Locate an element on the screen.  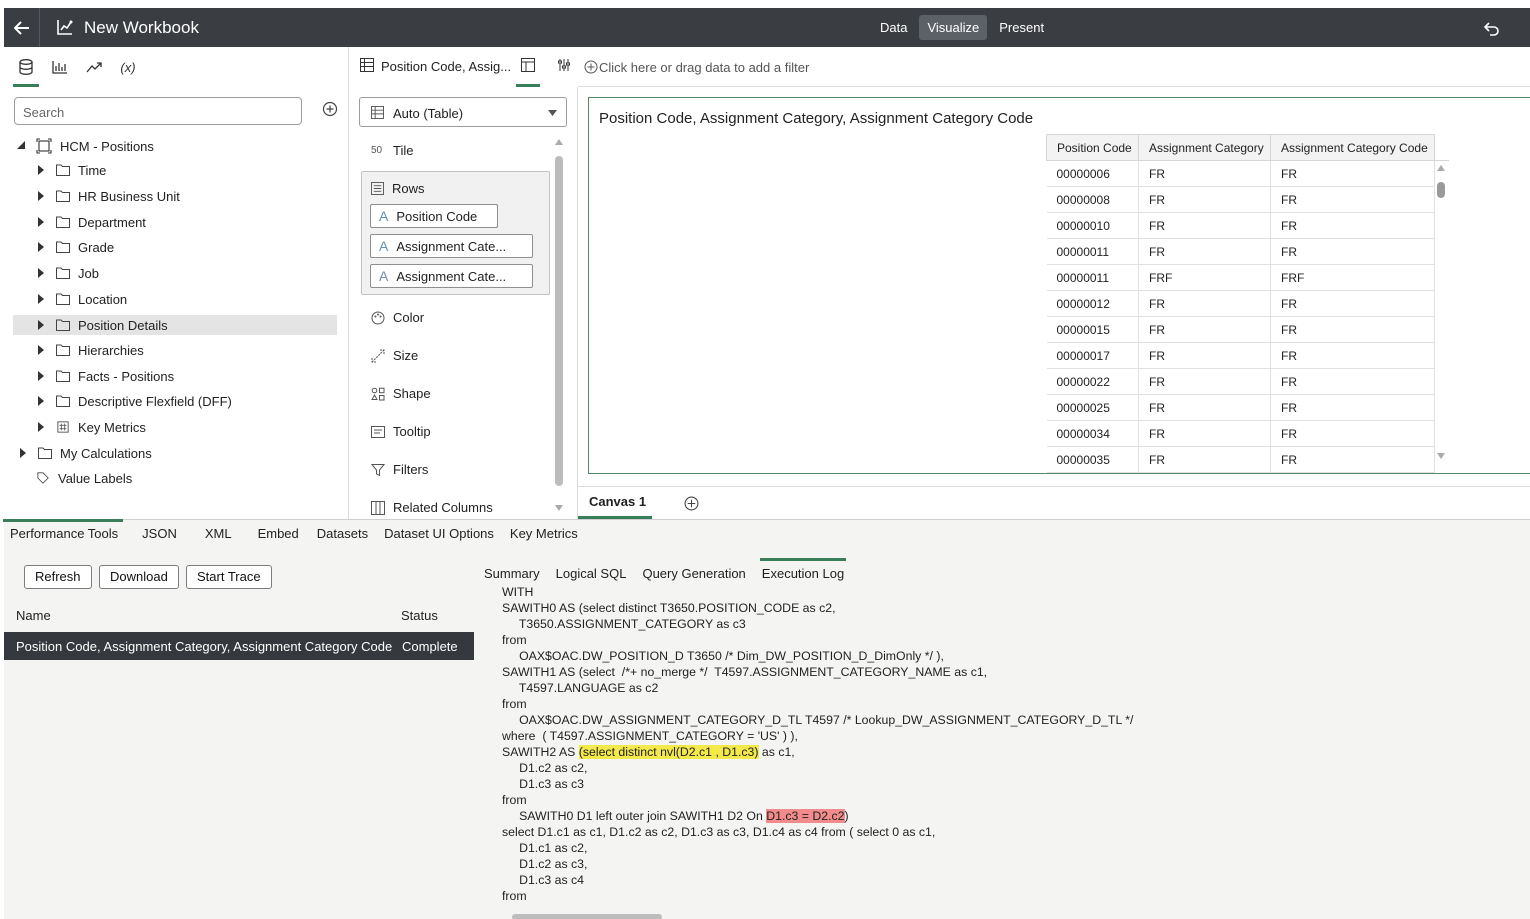
tree-item-time: Time is located at coordinates (71, 170).